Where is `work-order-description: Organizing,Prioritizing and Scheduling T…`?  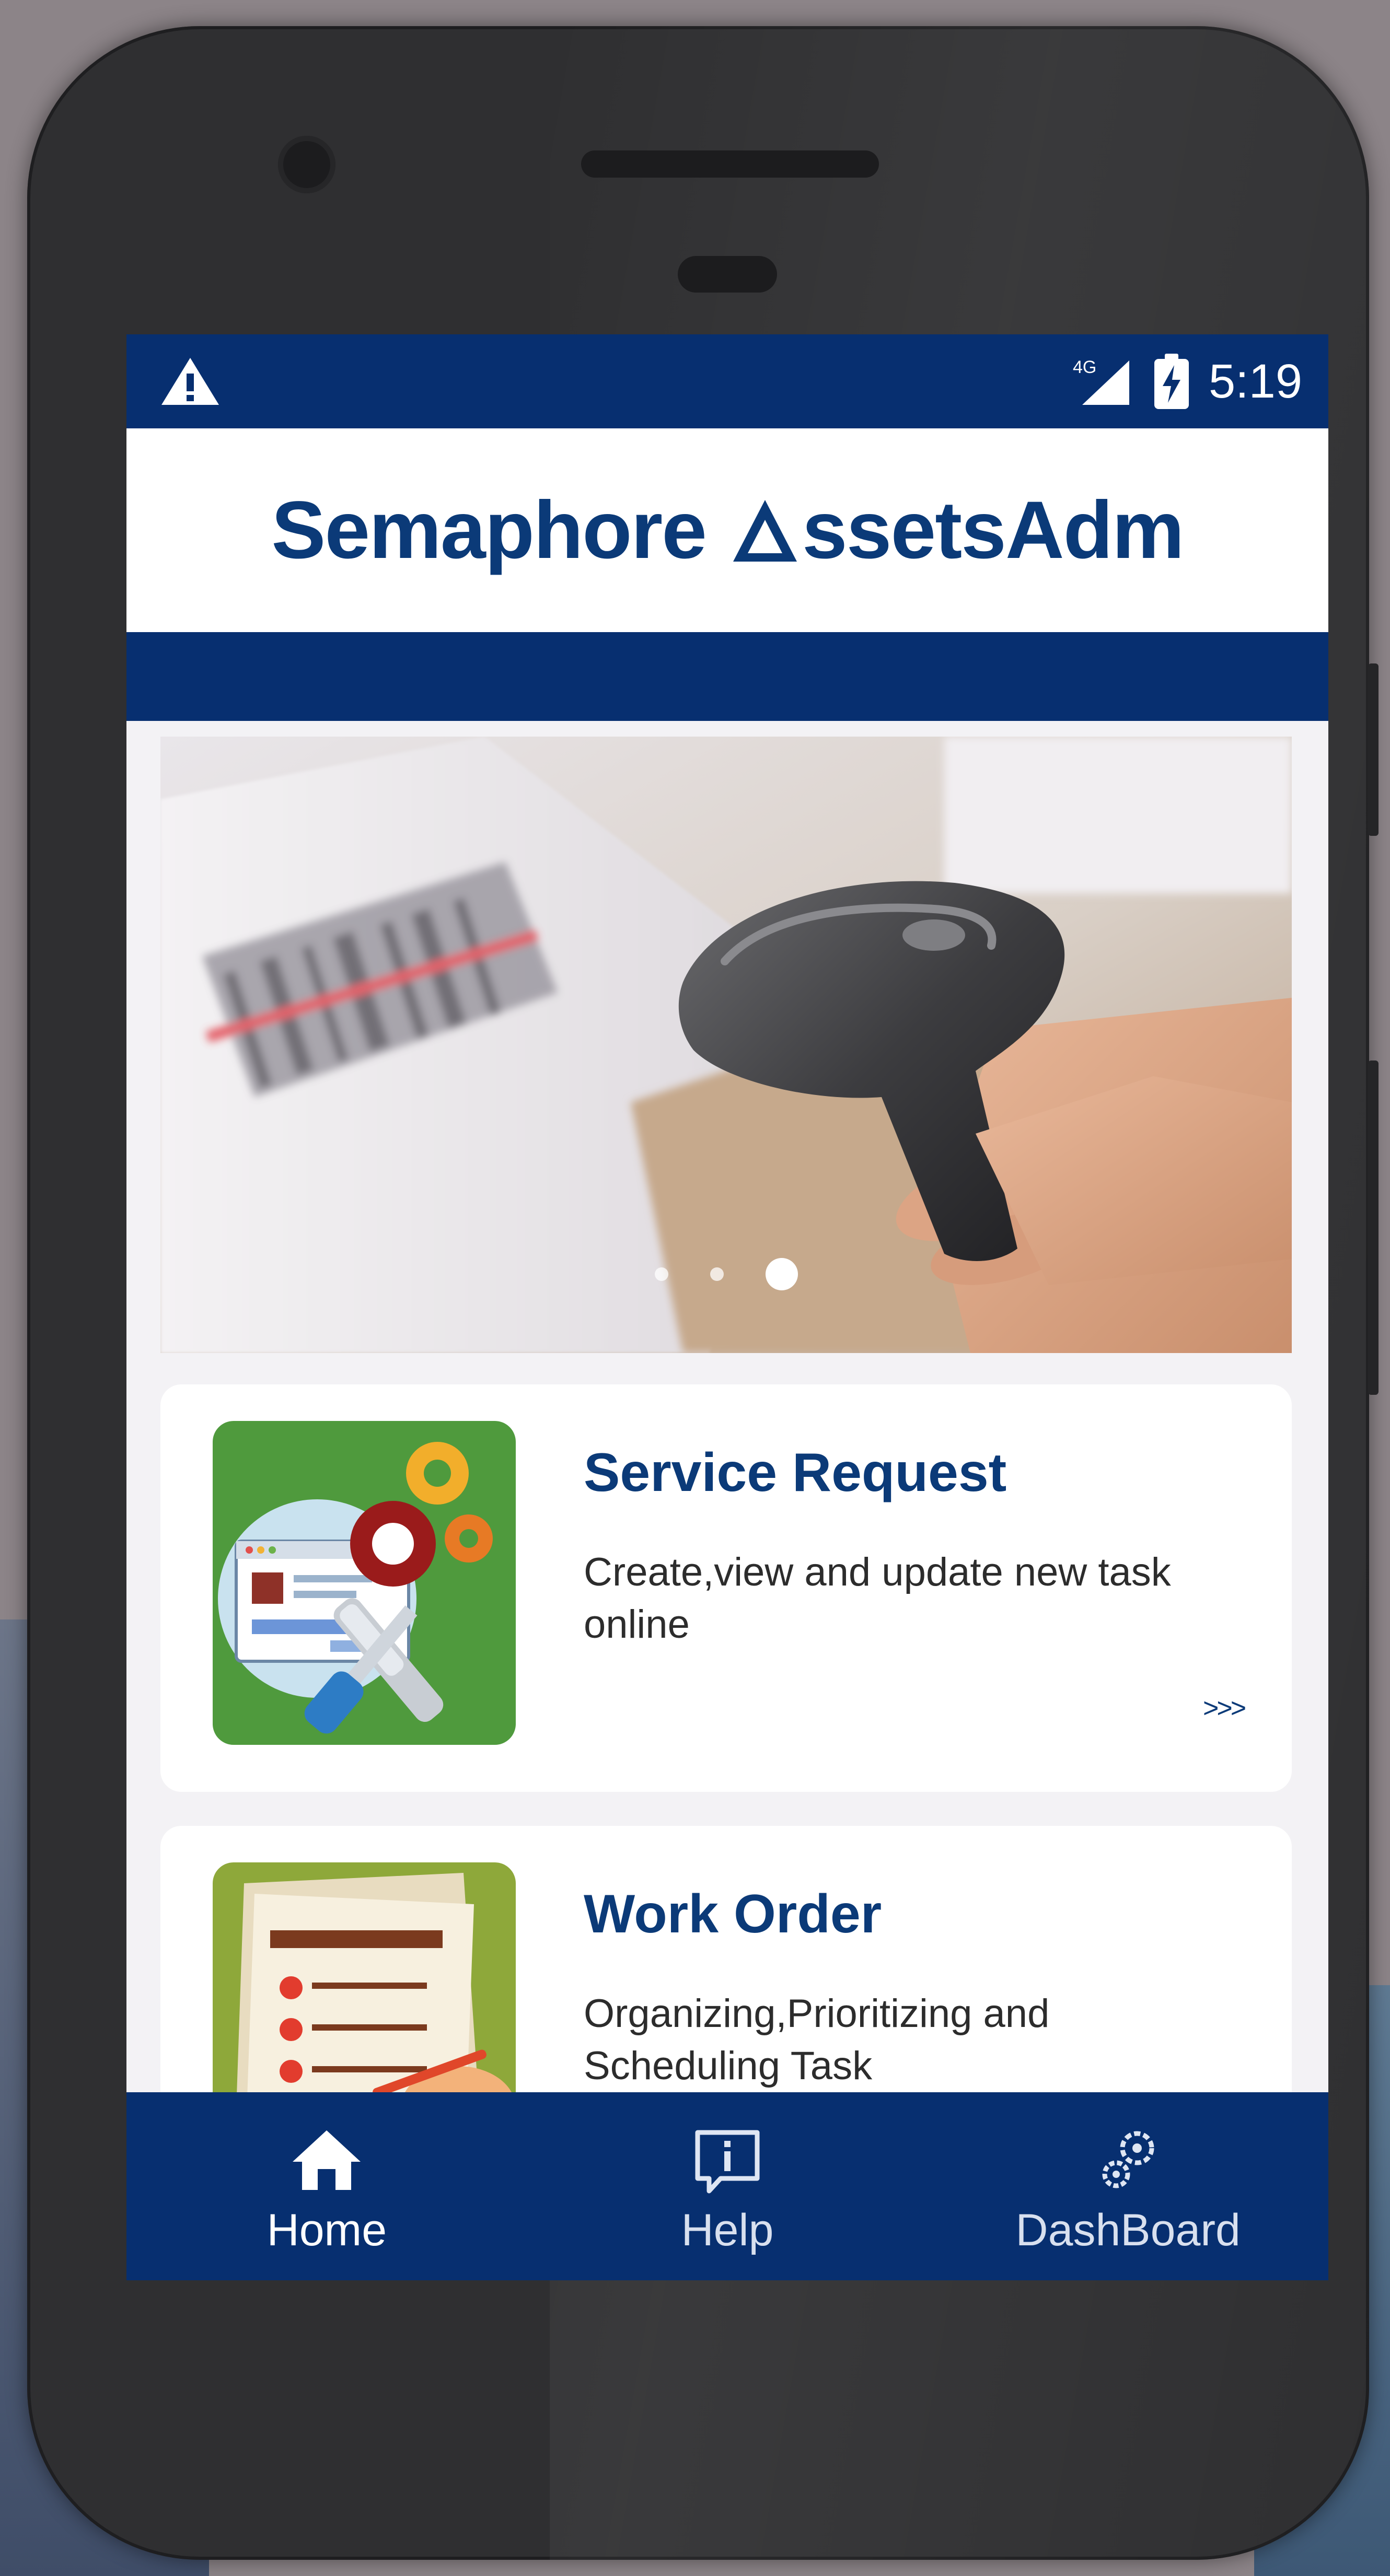
work-order-description: Organizing,Prioritizing and Scheduling T… is located at coordinates (817, 2039).